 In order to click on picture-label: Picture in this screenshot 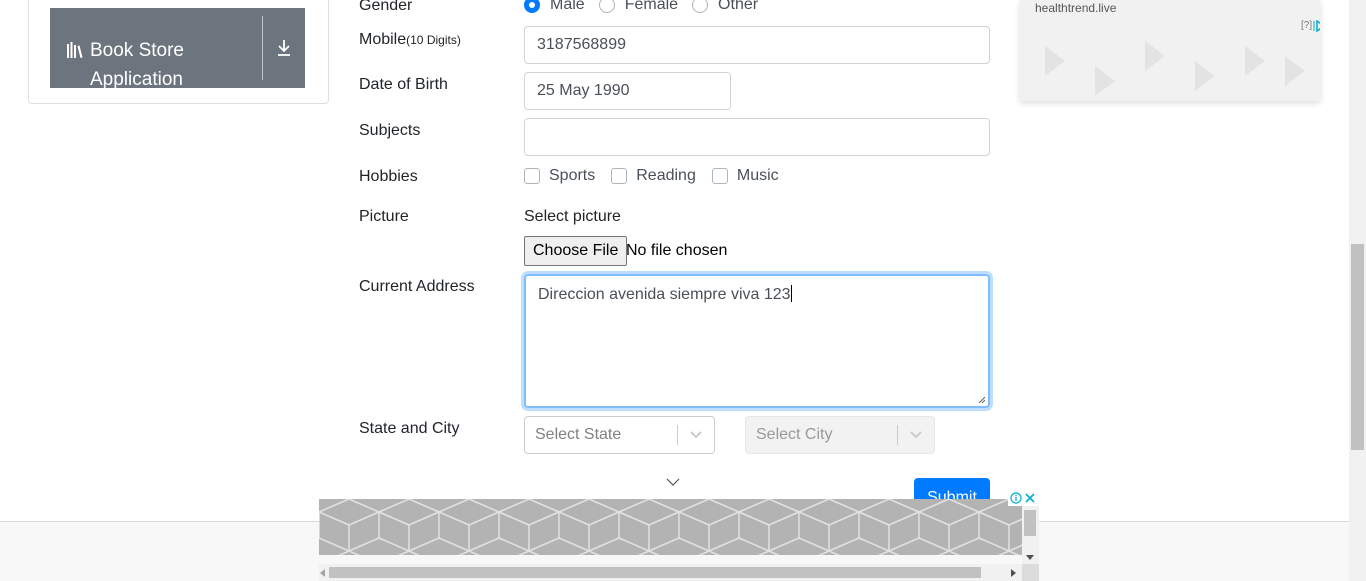, I will do `click(384, 216)`.